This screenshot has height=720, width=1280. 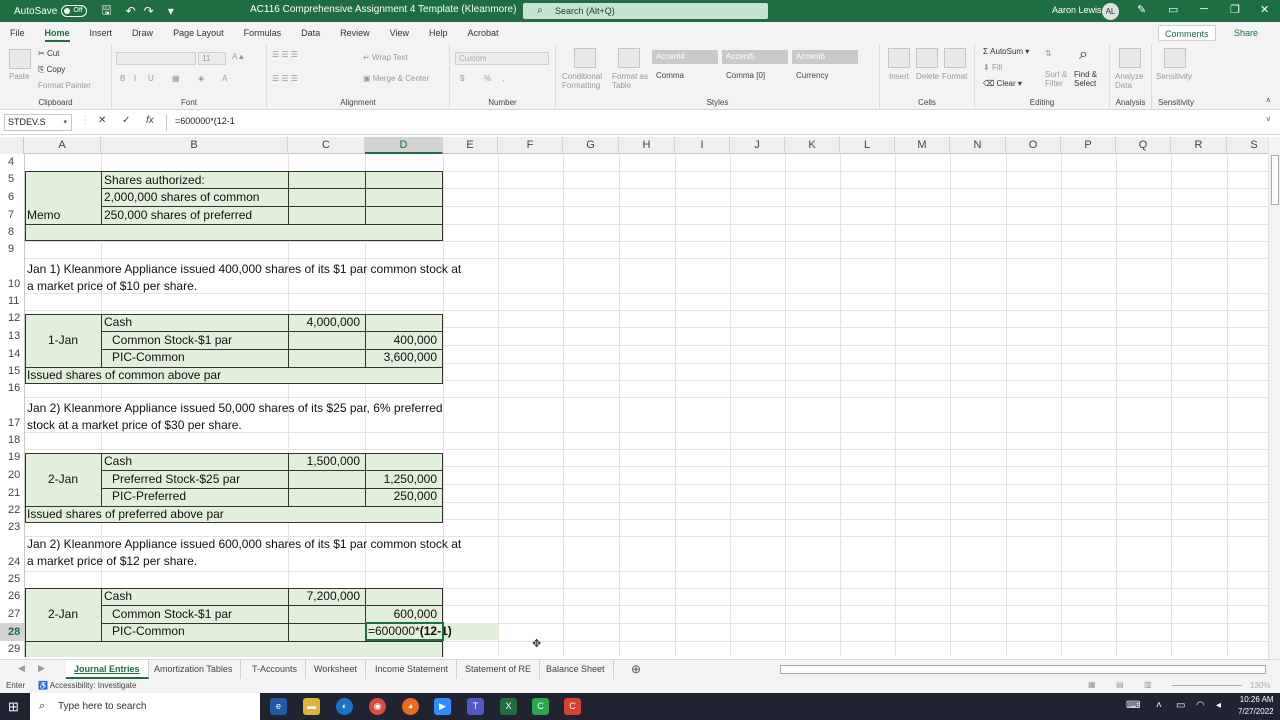 What do you see at coordinates (12, 510) in the screenshot?
I see `row-header-22: 22` at bounding box center [12, 510].